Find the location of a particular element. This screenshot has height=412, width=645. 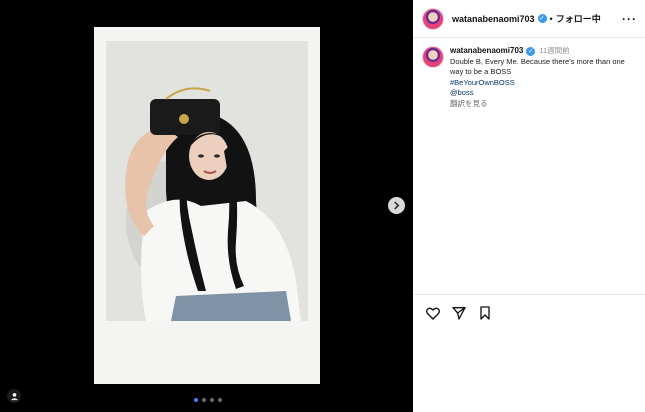

post-time: 11週間前 is located at coordinates (554, 51).